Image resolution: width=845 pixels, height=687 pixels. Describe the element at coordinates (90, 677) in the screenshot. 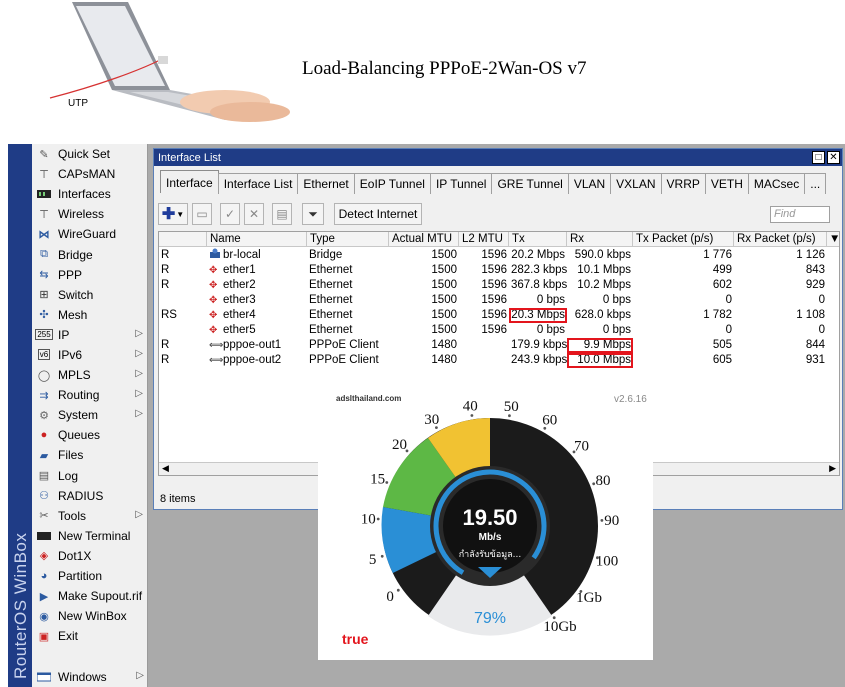

I see `sidebar-item-windows: Windows ▷` at that location.